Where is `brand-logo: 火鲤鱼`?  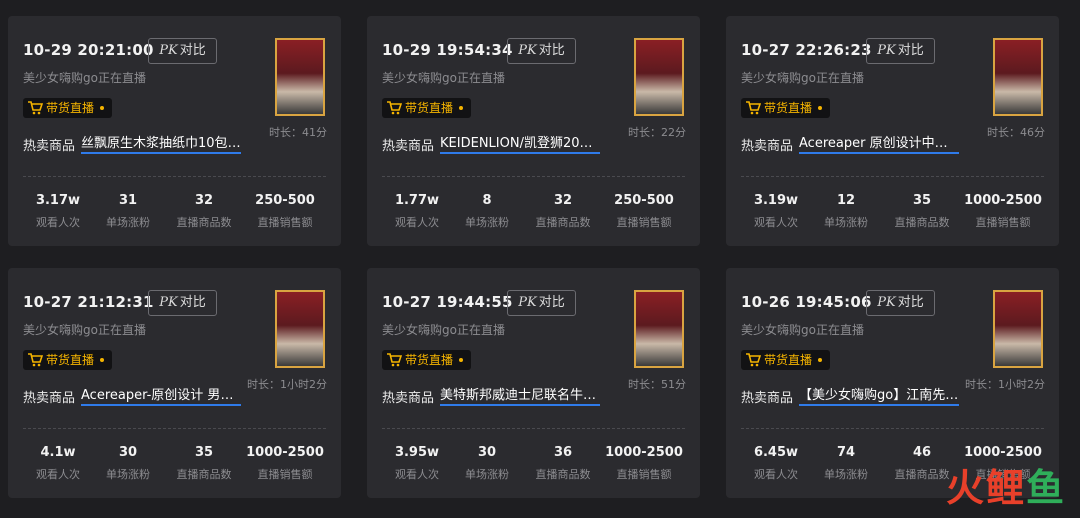
brand-logo: 火鲤鱼 is located at coordinates (1006, 484).